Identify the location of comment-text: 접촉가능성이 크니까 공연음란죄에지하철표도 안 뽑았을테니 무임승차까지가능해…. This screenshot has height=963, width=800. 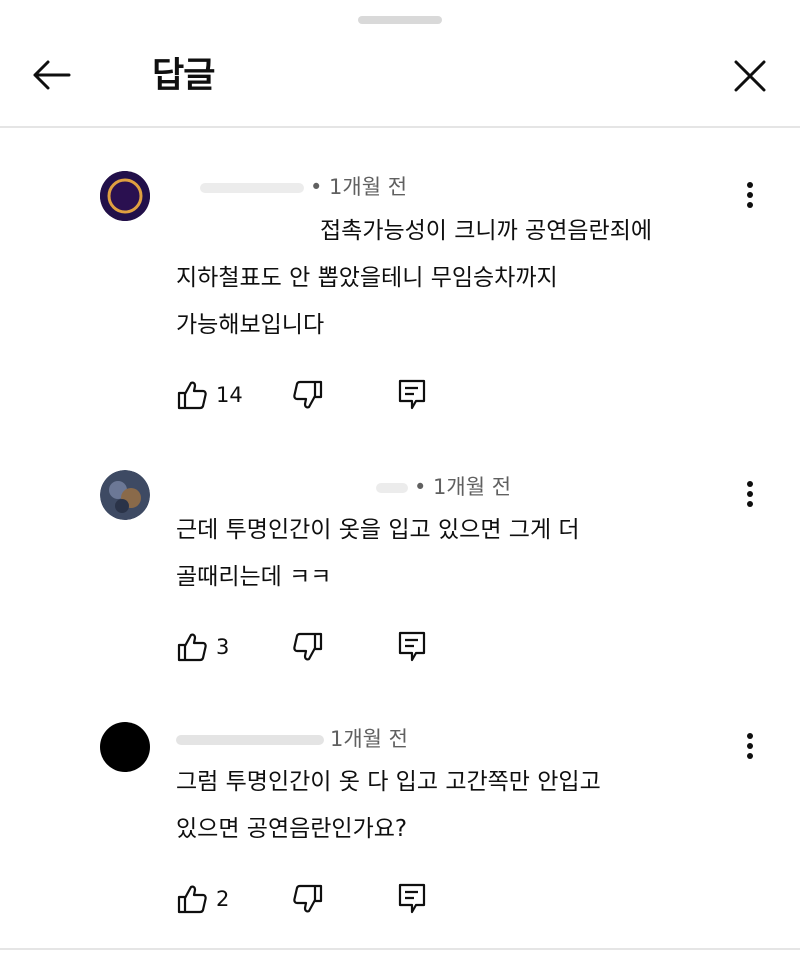
(466, 278).